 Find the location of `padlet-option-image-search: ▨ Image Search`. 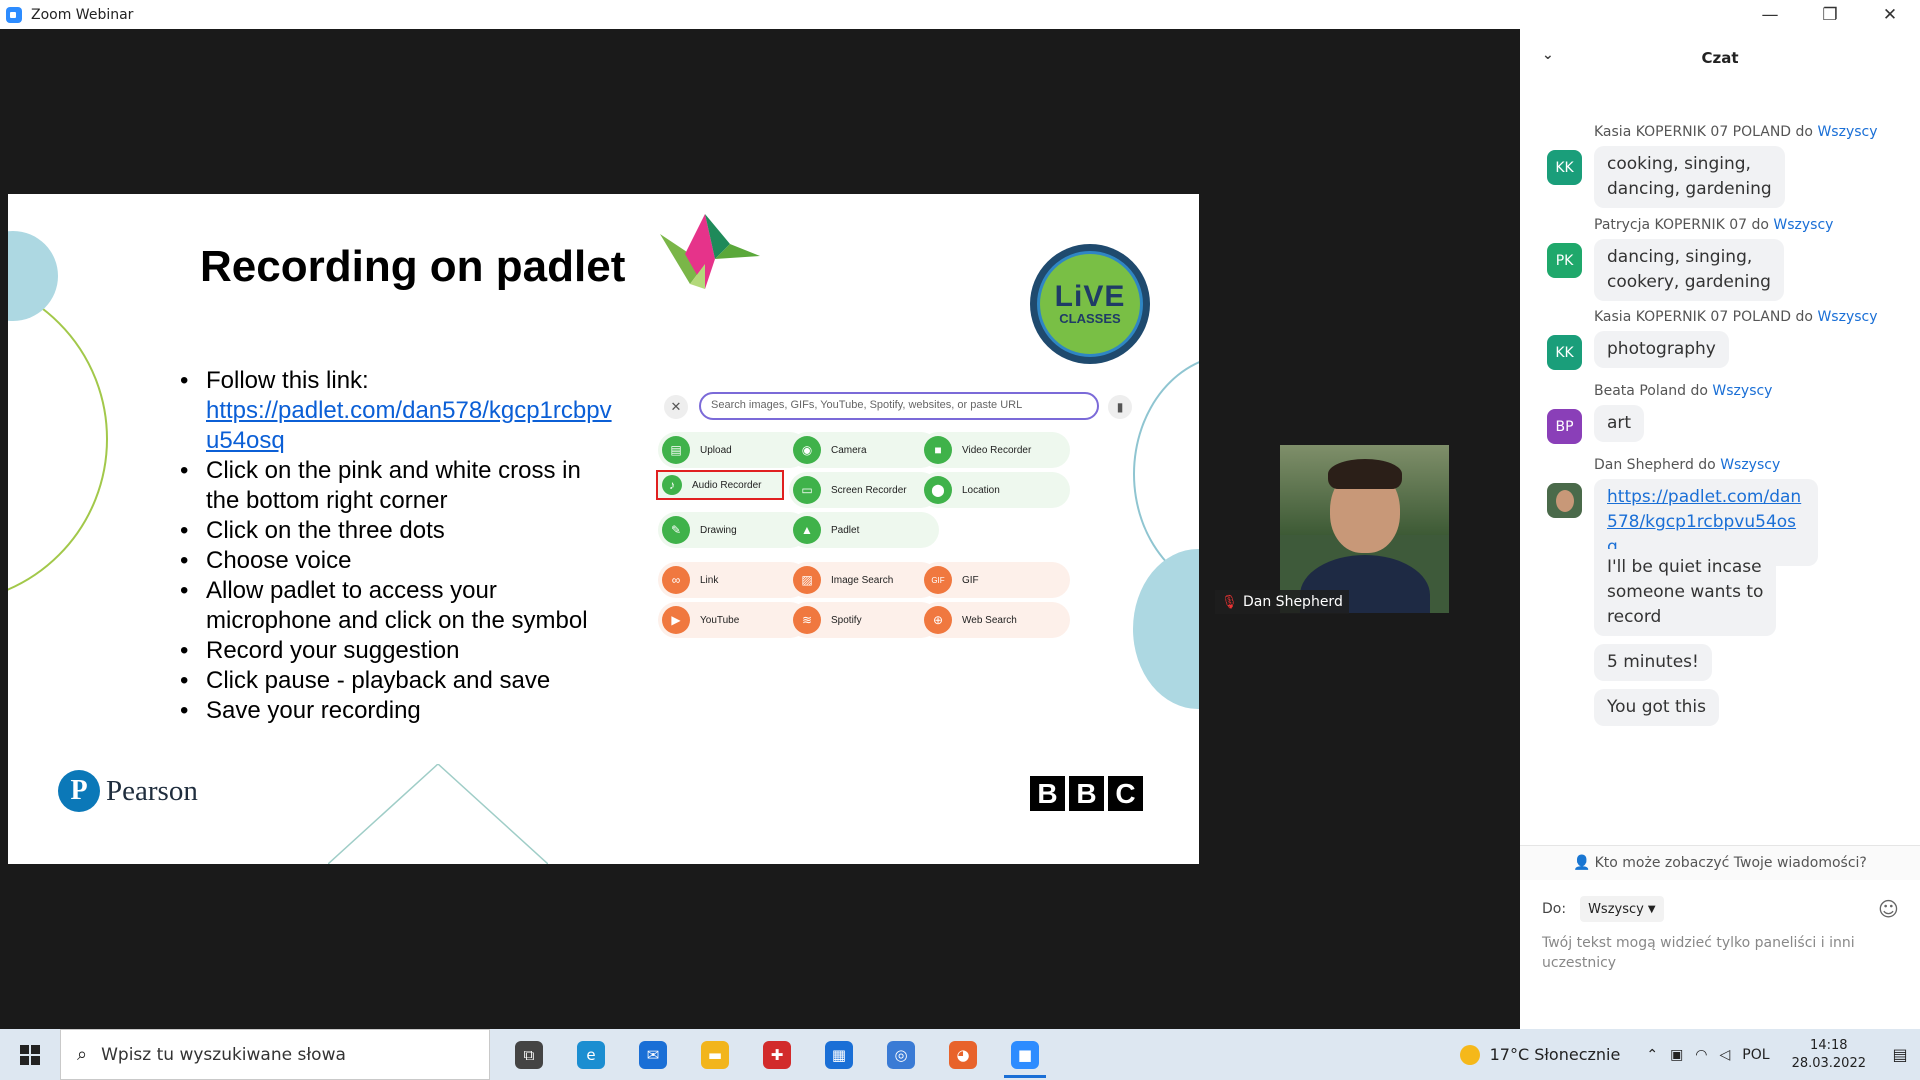

padlet-option-image-search: ▨ Image Search is located at coordinates (864, 580).